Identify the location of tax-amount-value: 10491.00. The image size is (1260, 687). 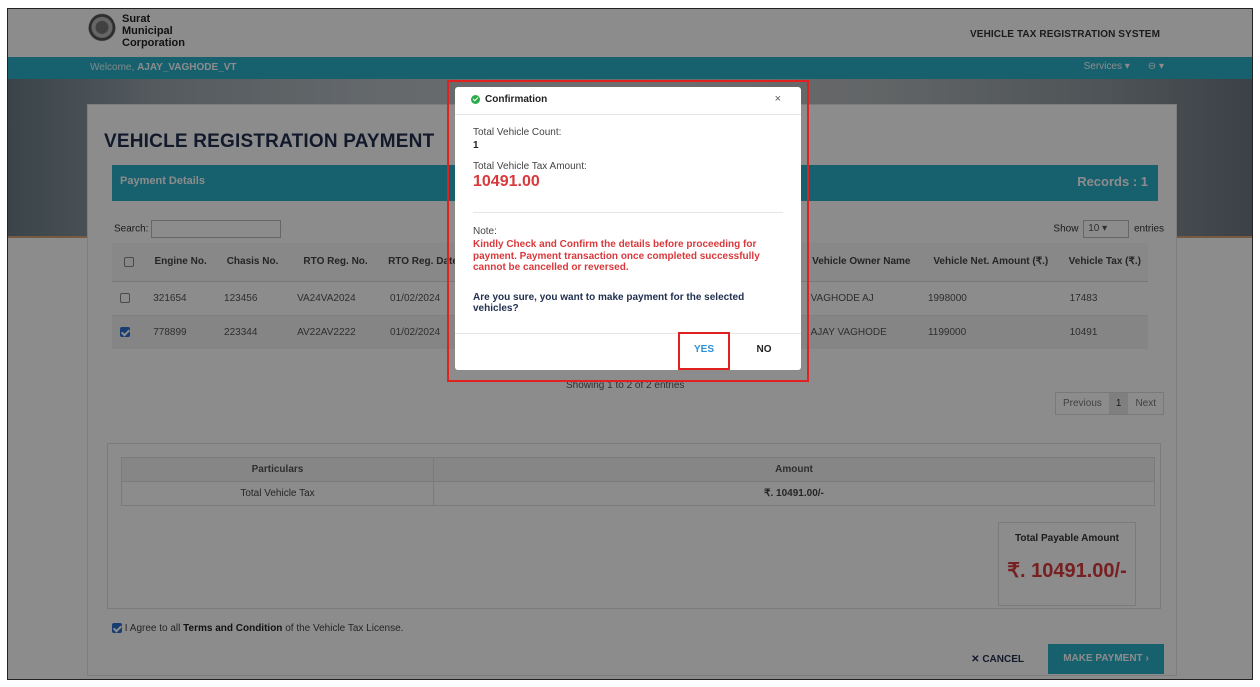
(506, 181).